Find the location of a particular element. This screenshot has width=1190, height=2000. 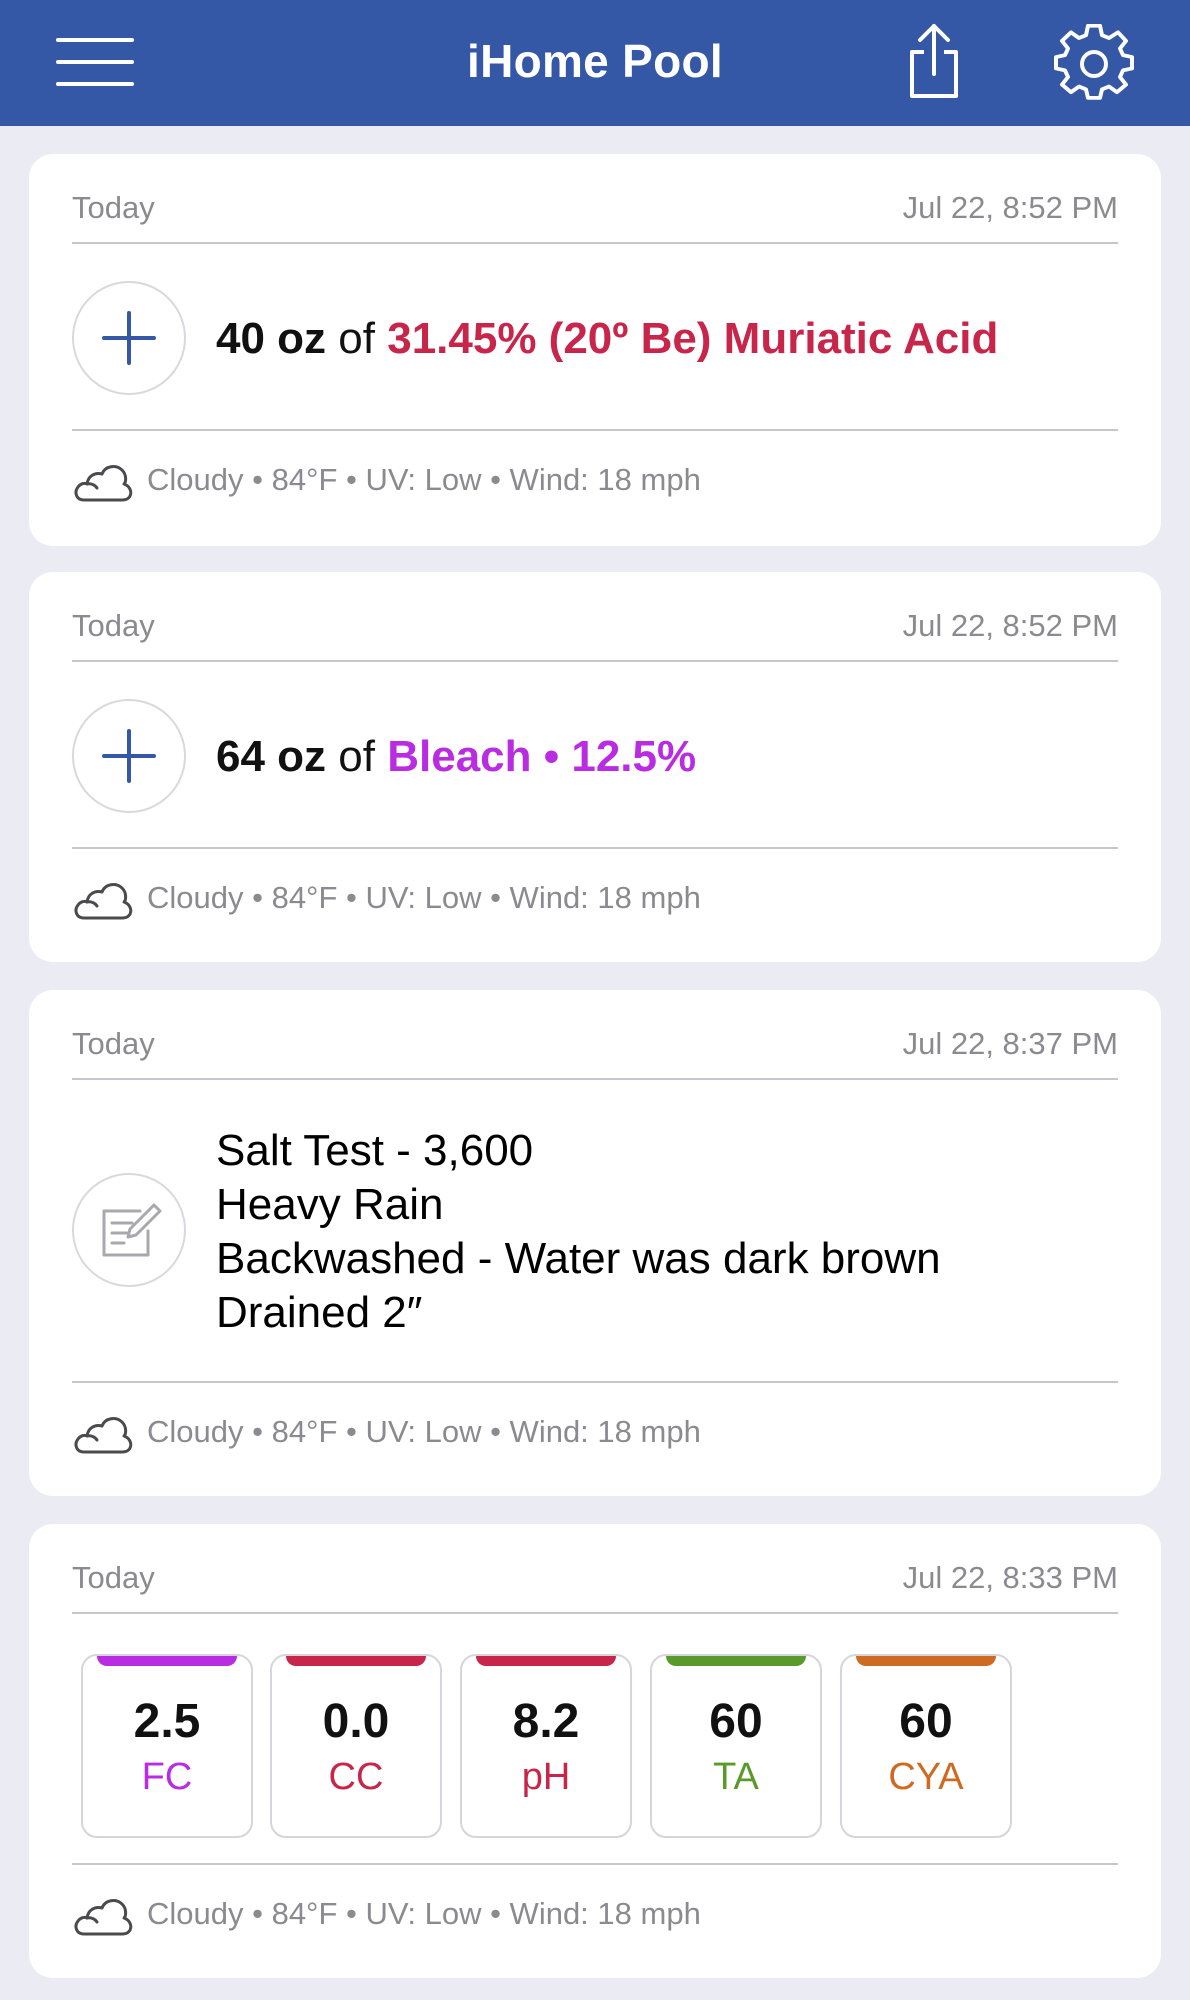

entry-timestamp: Jul 22, 8:37 PM is located at coordinates (1010, 1043).